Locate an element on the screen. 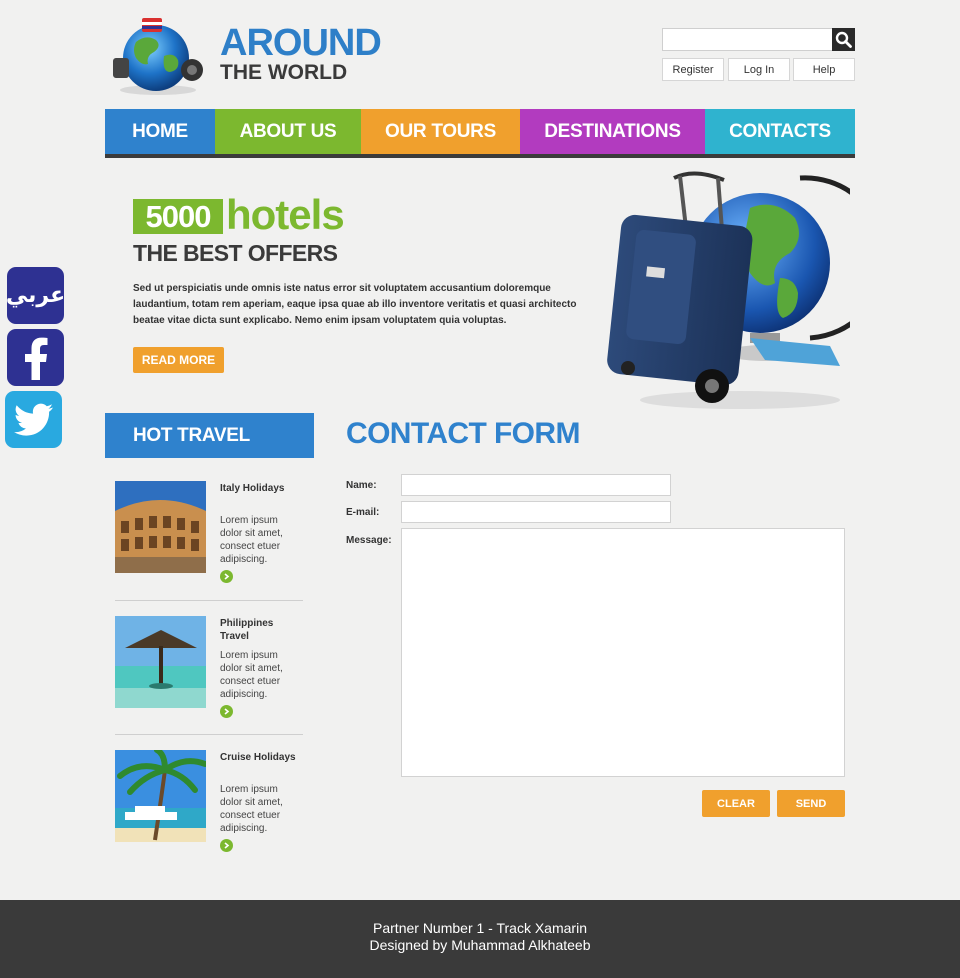 This screenshot has height=978, width=960. logo-subtitle: THE WORLD is located at coordinates (284, 72).